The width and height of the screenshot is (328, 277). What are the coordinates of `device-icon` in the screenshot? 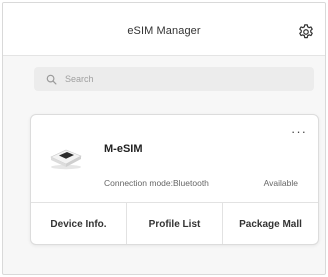 It's located at (66, 159).